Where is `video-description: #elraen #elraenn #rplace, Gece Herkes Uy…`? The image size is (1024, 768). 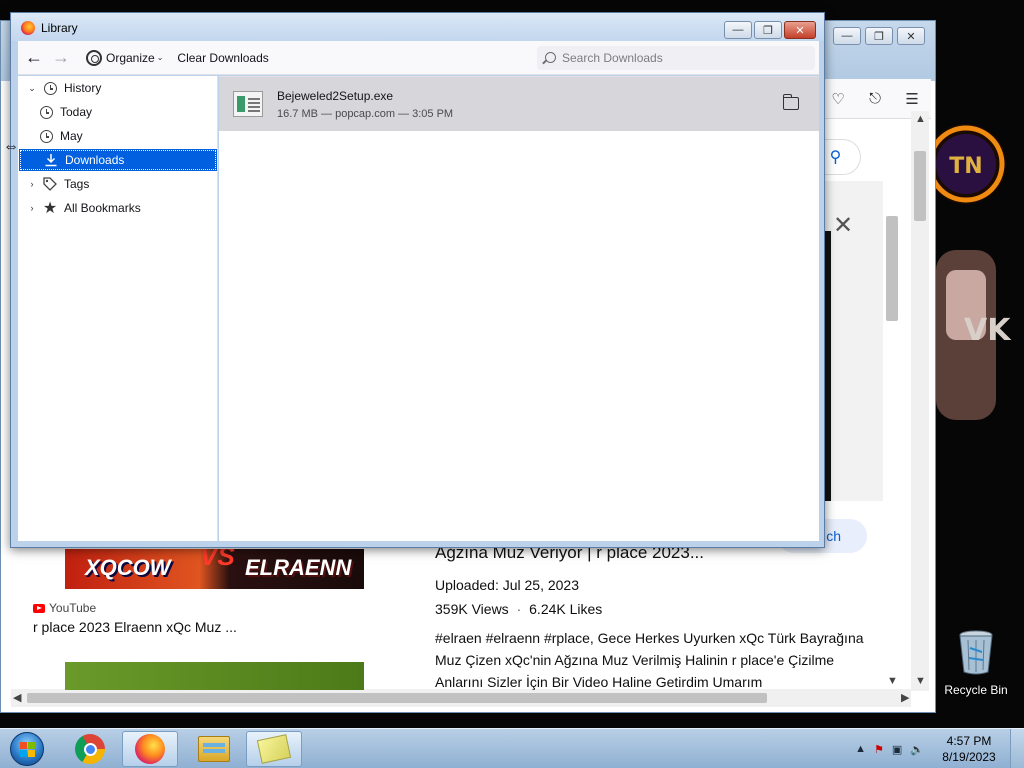 video-description: #elraen #elraenn #rplace, Gece Herkes Uy… is located at coordinates (649, 660).